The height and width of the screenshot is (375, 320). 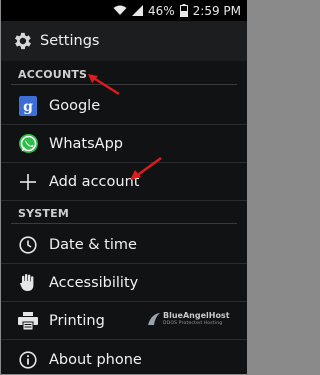 I want to click on system-item-about-phone: About phone, so click(x=124, y=357).